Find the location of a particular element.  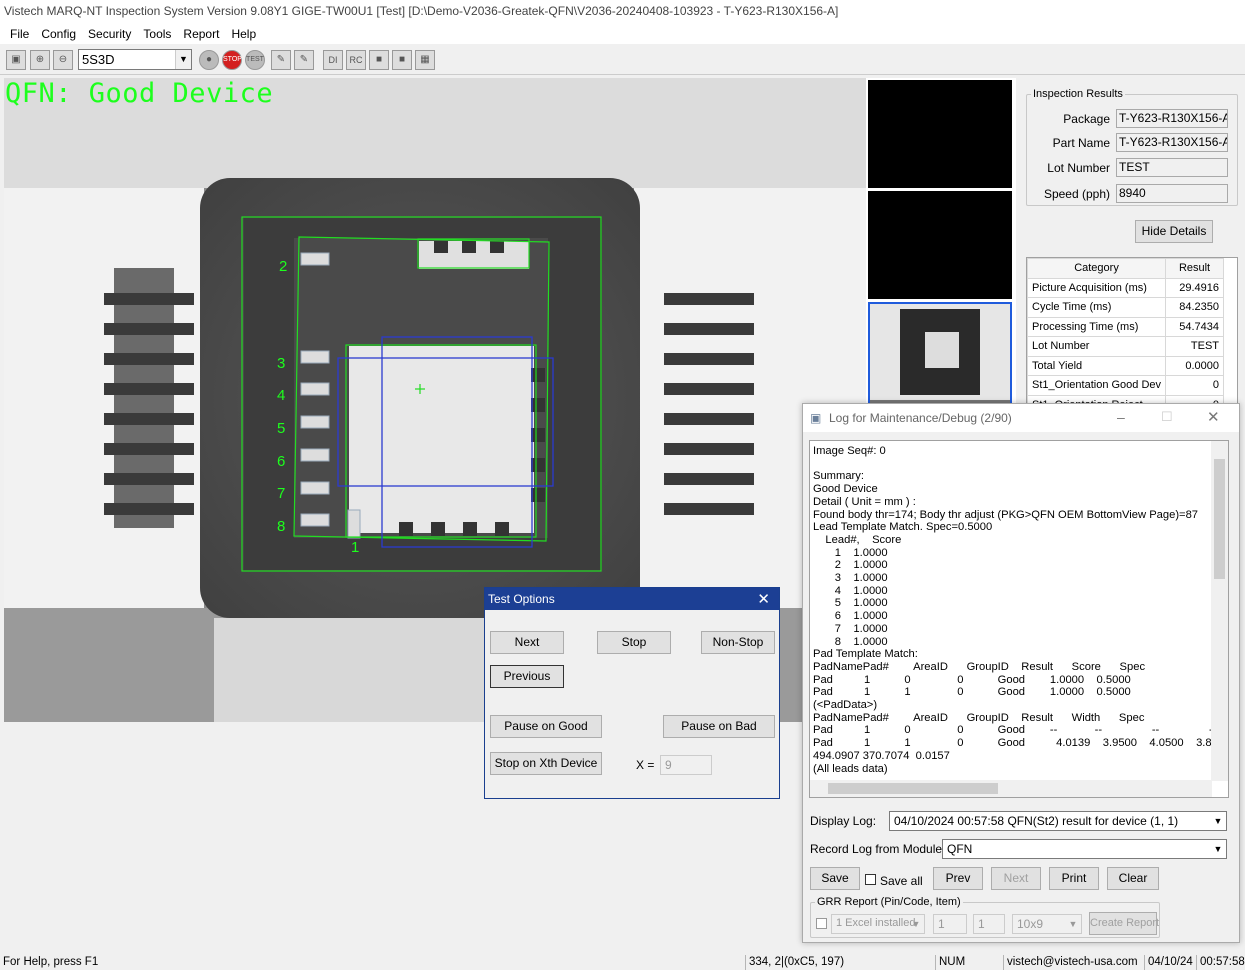

grid-cell: 0 is located at coordinates (1195, 385).